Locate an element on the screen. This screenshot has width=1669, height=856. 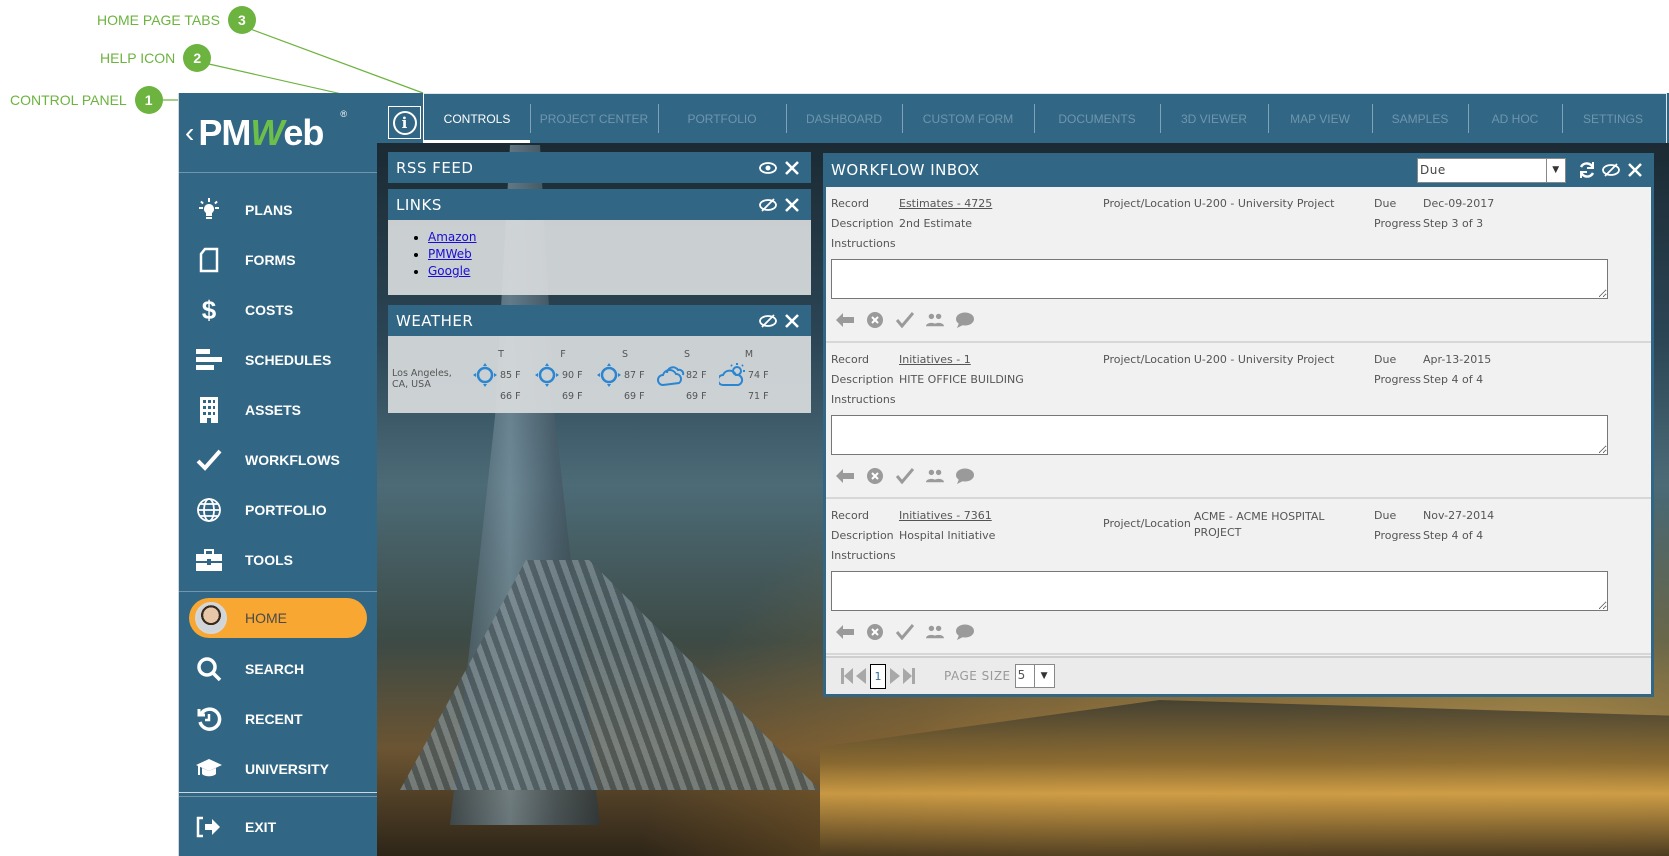
link-pmweb: PMWeb is located at coordinates (450, 254).